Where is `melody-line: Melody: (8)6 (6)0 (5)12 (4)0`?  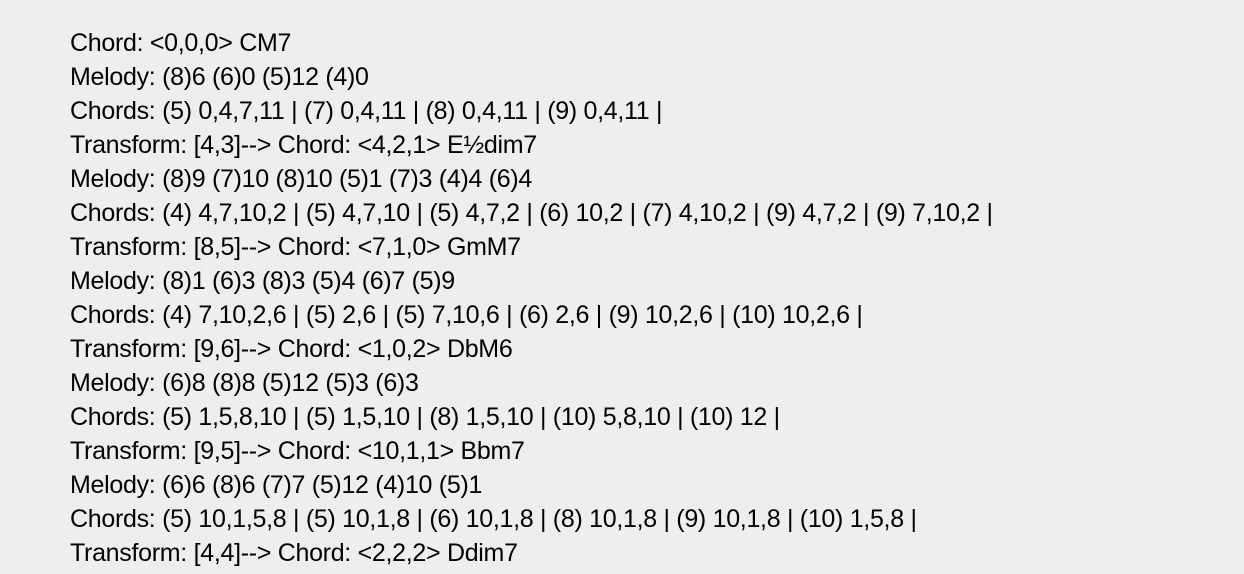 melody-line: Melody: (8)6 (6)0 (5)12 (4)0 is located at coordinates (219, 77).